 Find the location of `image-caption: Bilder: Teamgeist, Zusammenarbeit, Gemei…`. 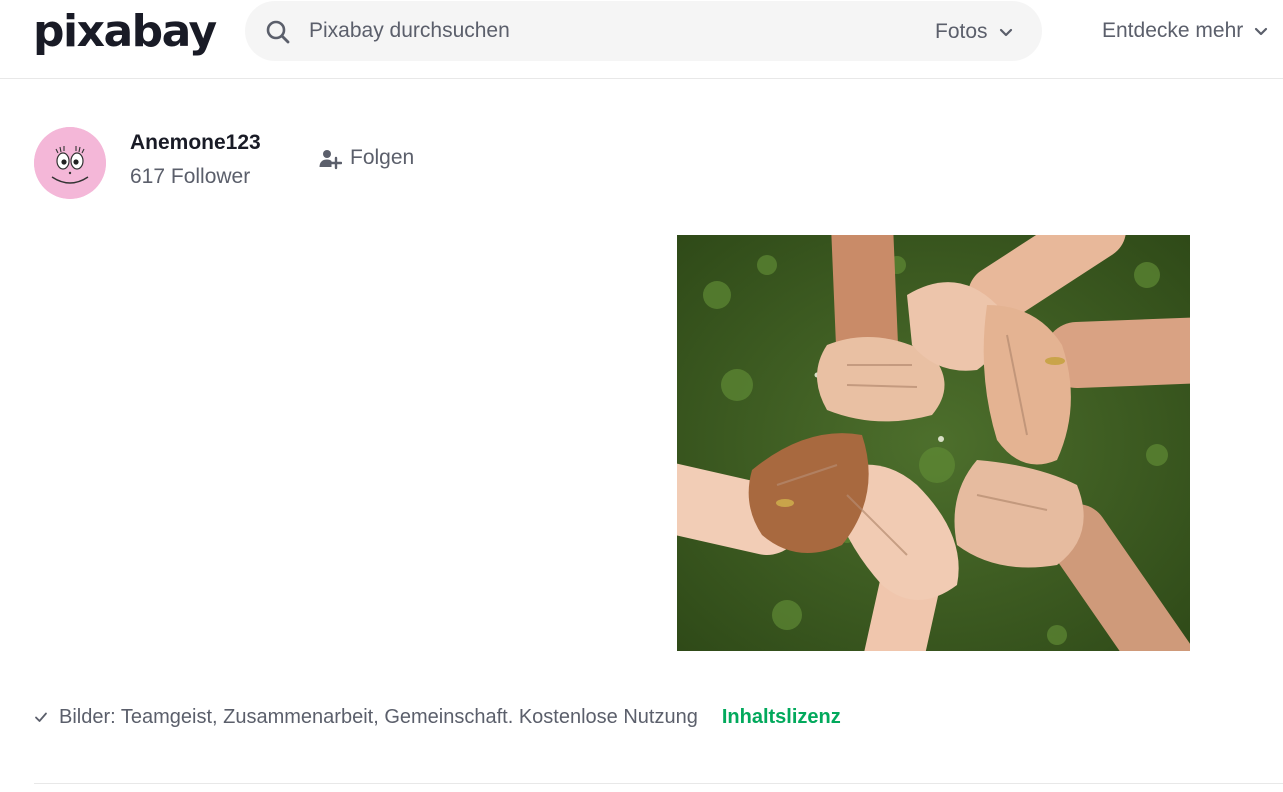

image-caption: Bilder: Teamgeist, Zusammenarbeit, Gemei… is located at coordinates (437, 717).